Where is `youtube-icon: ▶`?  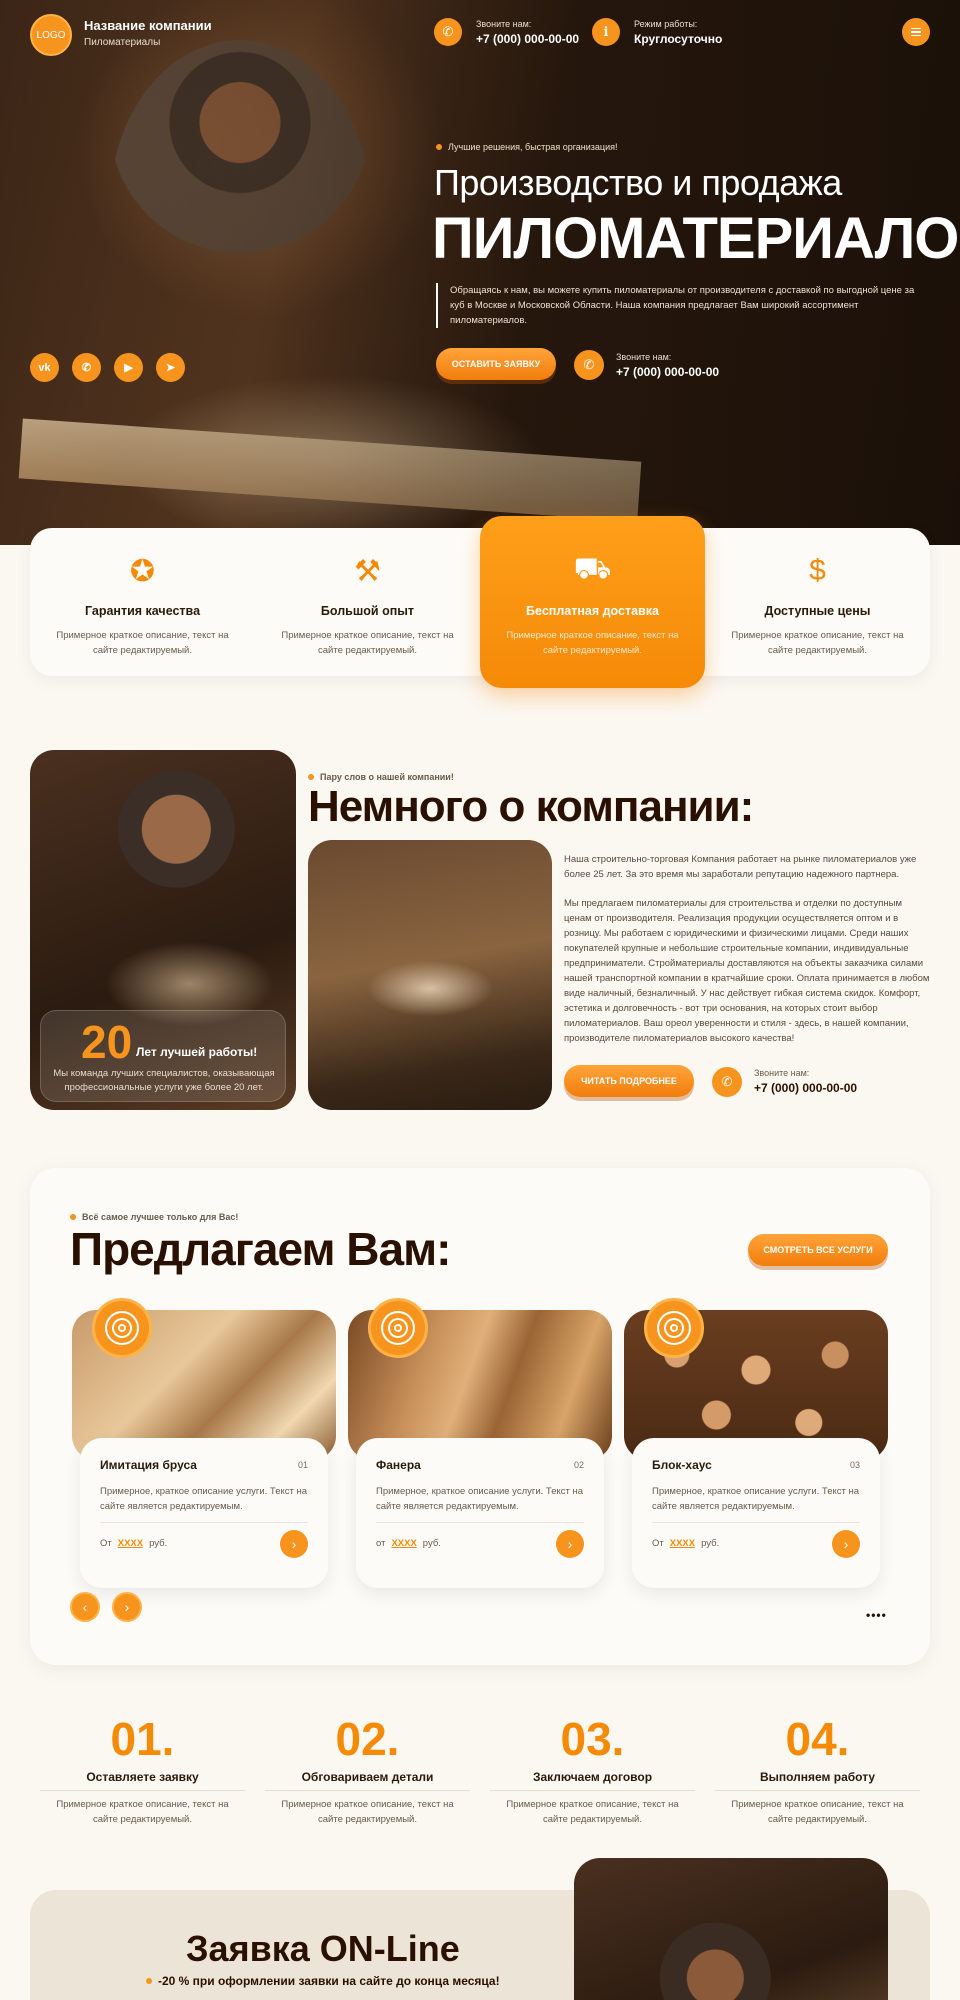 youtube-icon: ▶ is located at coordinates (128, 367).